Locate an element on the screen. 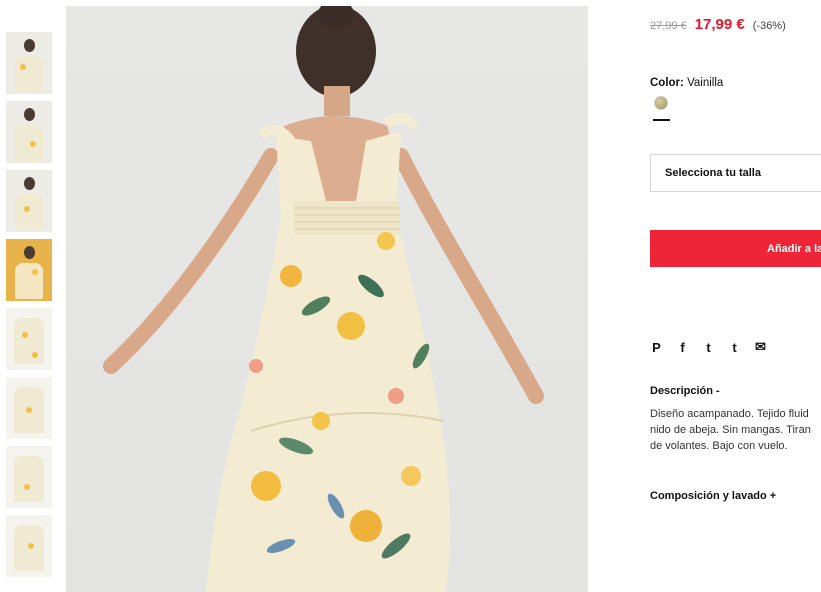 The image size is (821, 592). price-row: 27,99 € 17,99 € (-36%) is located at coordinates (718, 24).